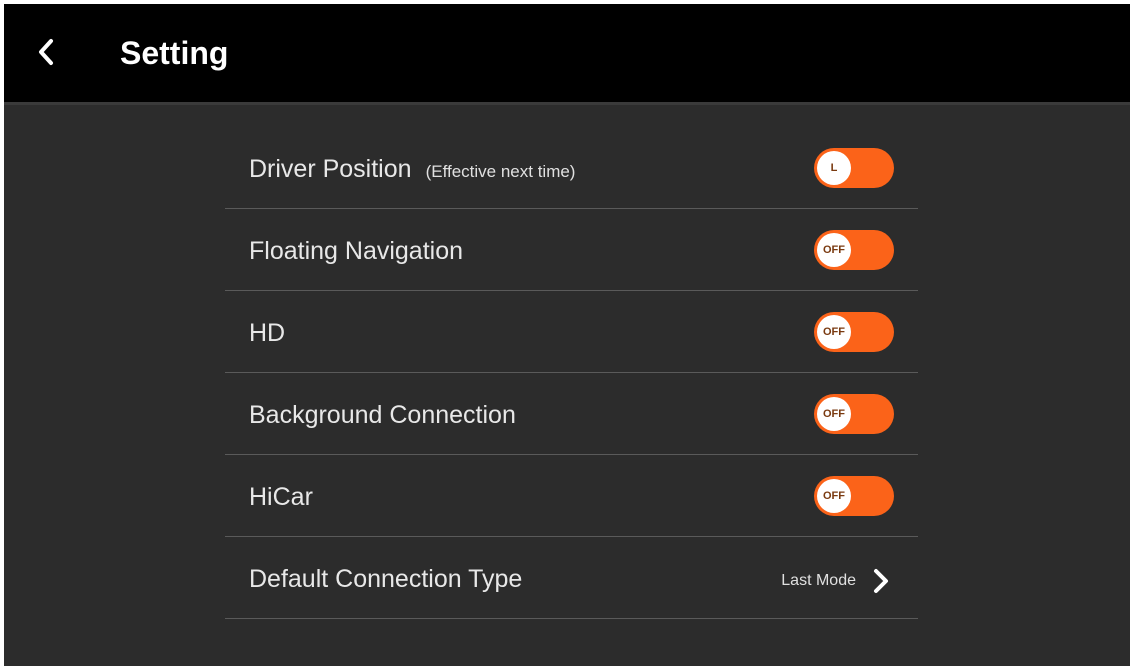  I want to click on chevron-left-icon, so click(46, 52).